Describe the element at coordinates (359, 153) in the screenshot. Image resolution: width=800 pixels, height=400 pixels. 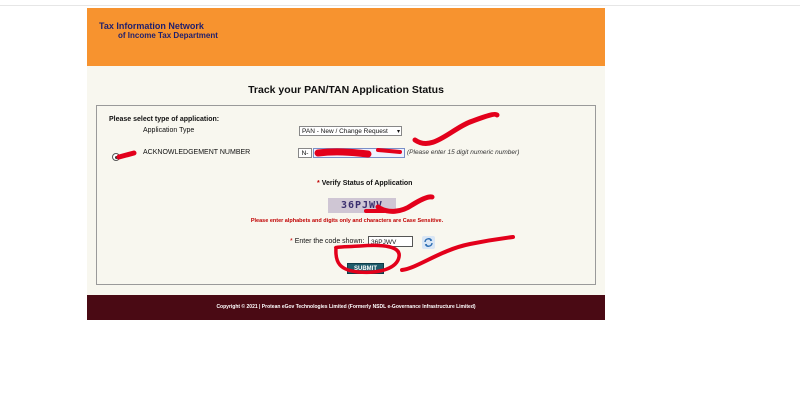
I see `ack-number-input: 99` at that location.